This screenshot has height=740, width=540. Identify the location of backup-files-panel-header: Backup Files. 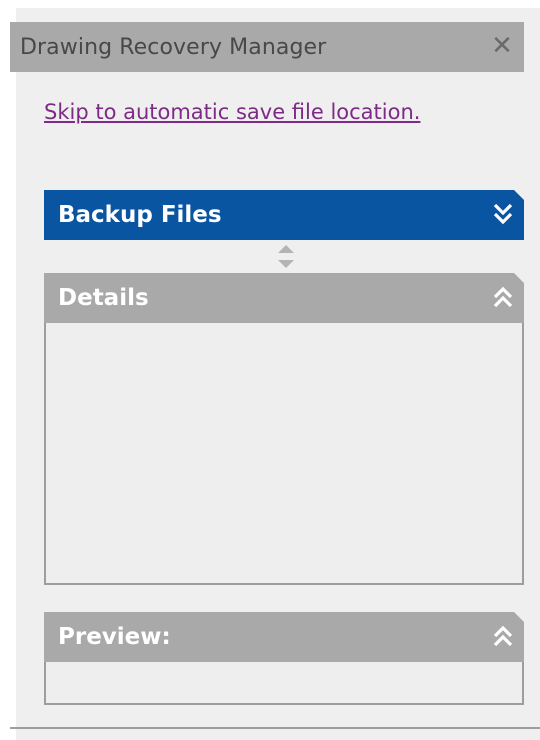
(284, 215).